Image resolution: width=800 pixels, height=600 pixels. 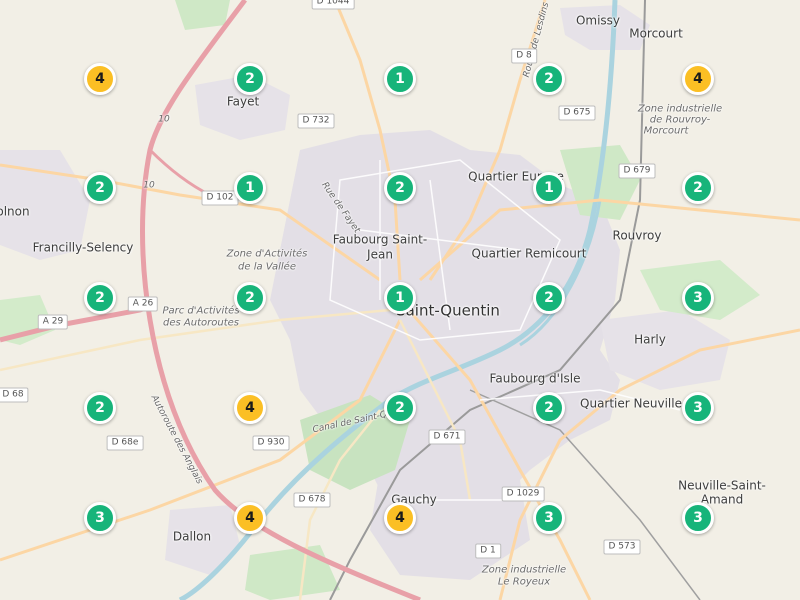 What do you see at coordinates (267, 254) in the screenshot?
I see `zone-label: Zone d'Activités` at bounding box center [267, 254].